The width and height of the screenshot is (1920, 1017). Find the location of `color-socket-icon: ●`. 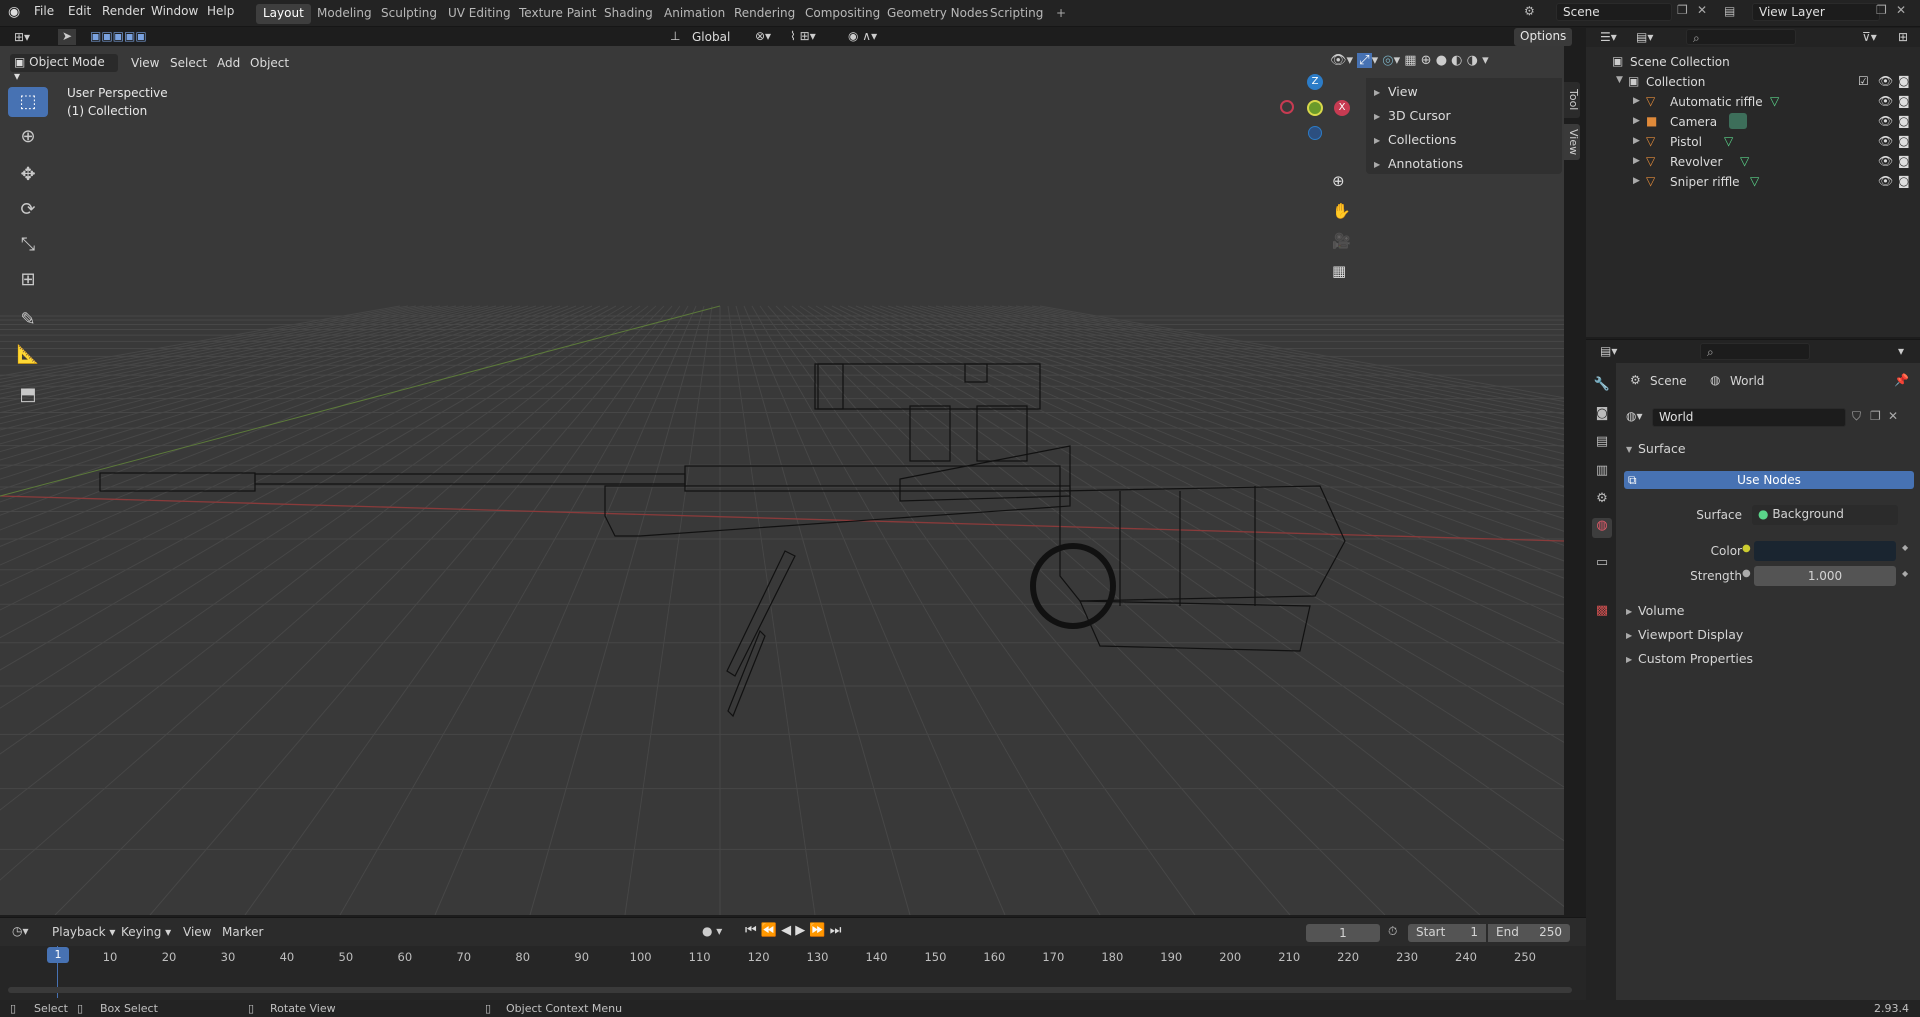

color-socket-icon: ● is located at coordinates (1746, 548).